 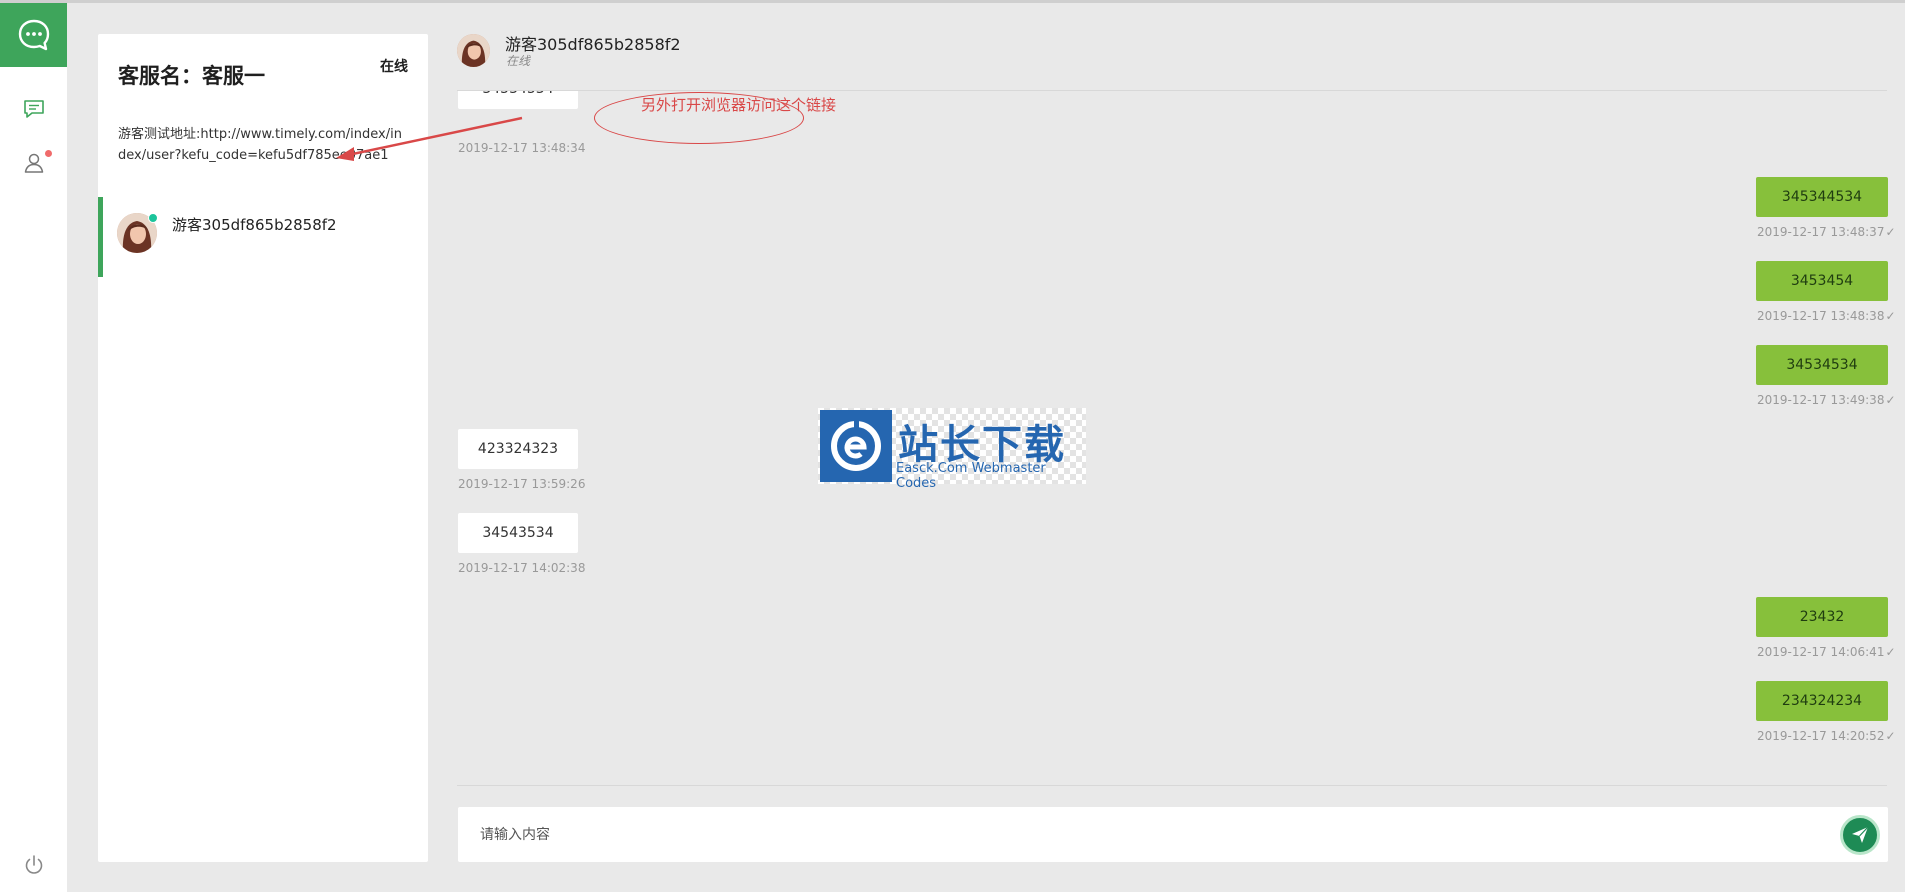 What do you see at coordinates (34, 865) in the screenshot?
I see `power-icon` at bounding box center [34, 865].